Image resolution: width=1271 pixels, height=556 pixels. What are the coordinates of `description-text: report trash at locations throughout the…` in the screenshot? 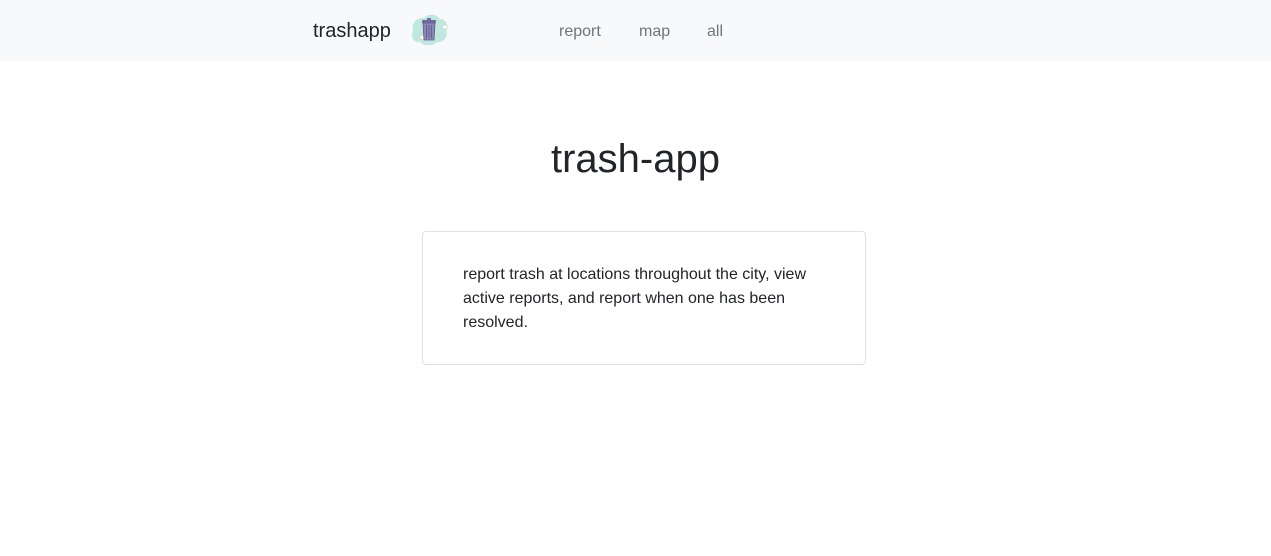 It's located at (634, 298).